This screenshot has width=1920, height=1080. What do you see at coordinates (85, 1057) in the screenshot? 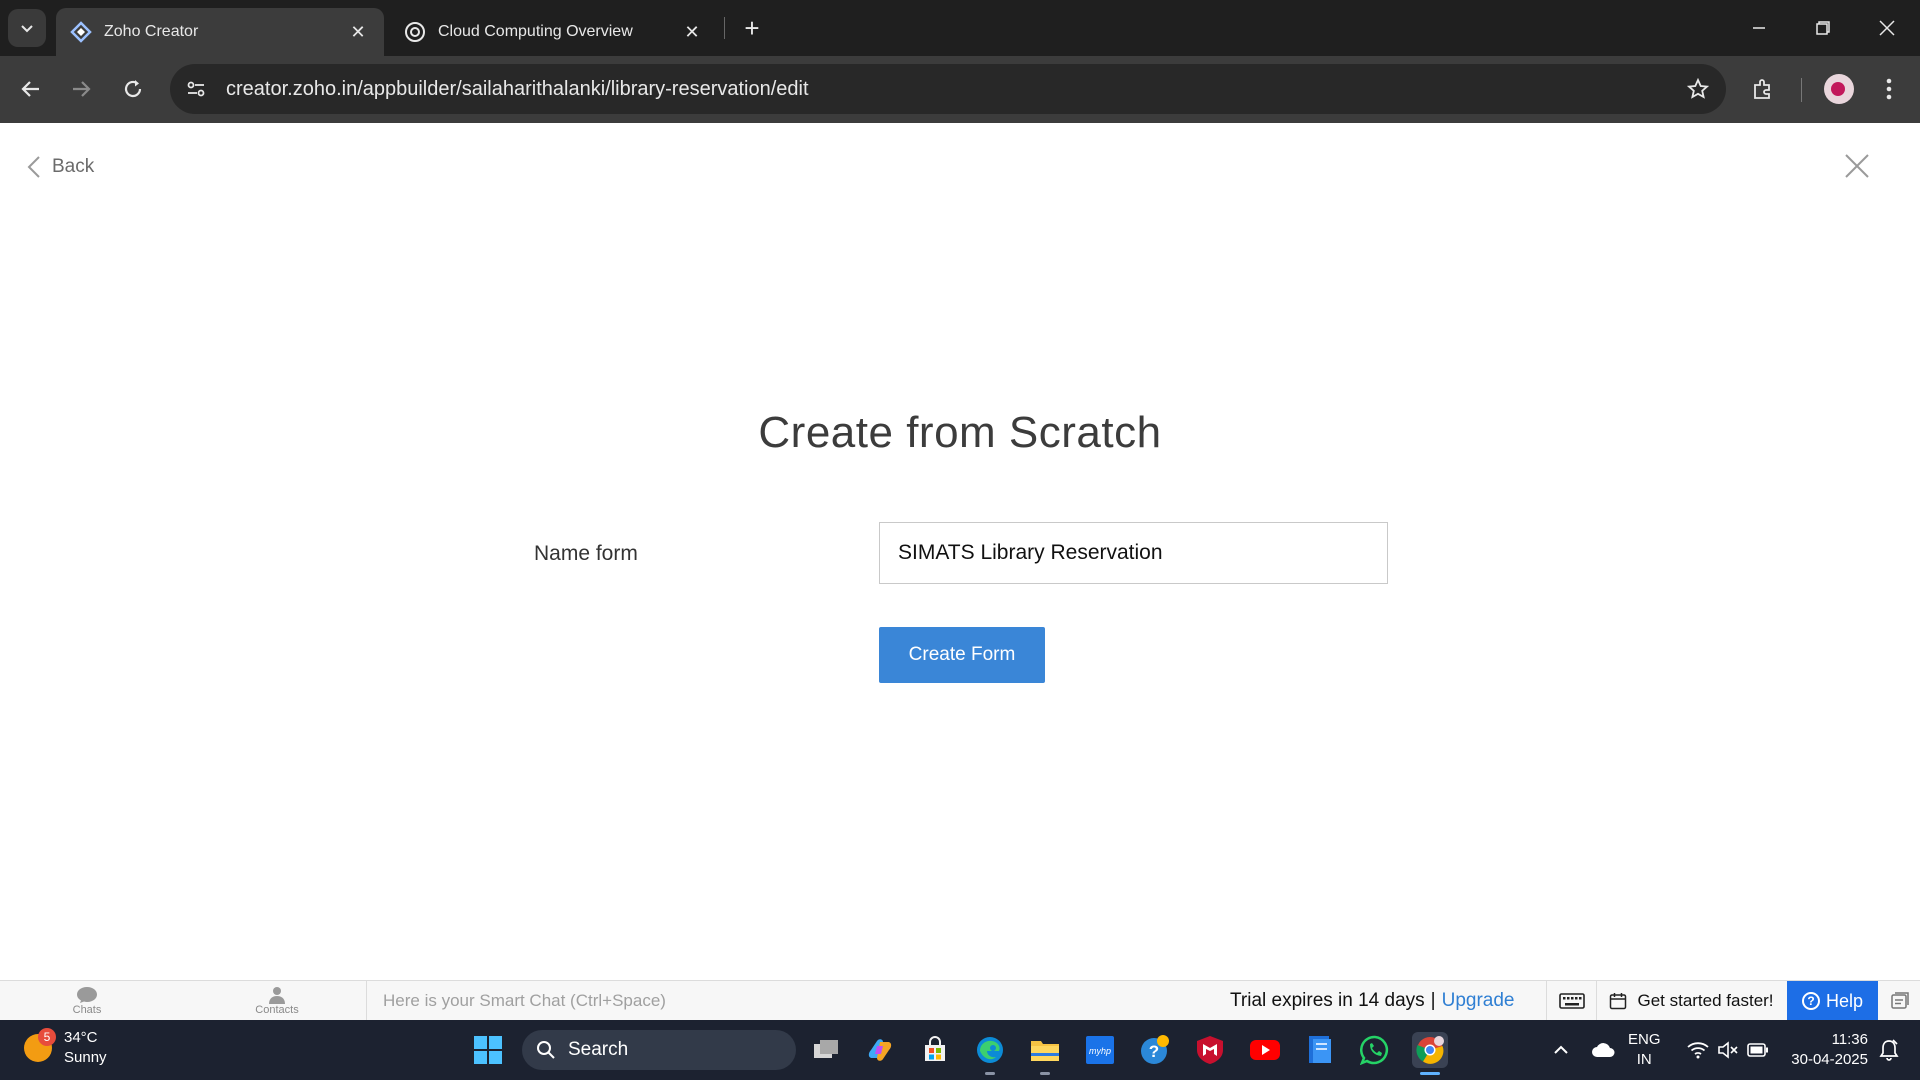
I see `weather-condition: Sunny` at bounding box center [85, 1057].